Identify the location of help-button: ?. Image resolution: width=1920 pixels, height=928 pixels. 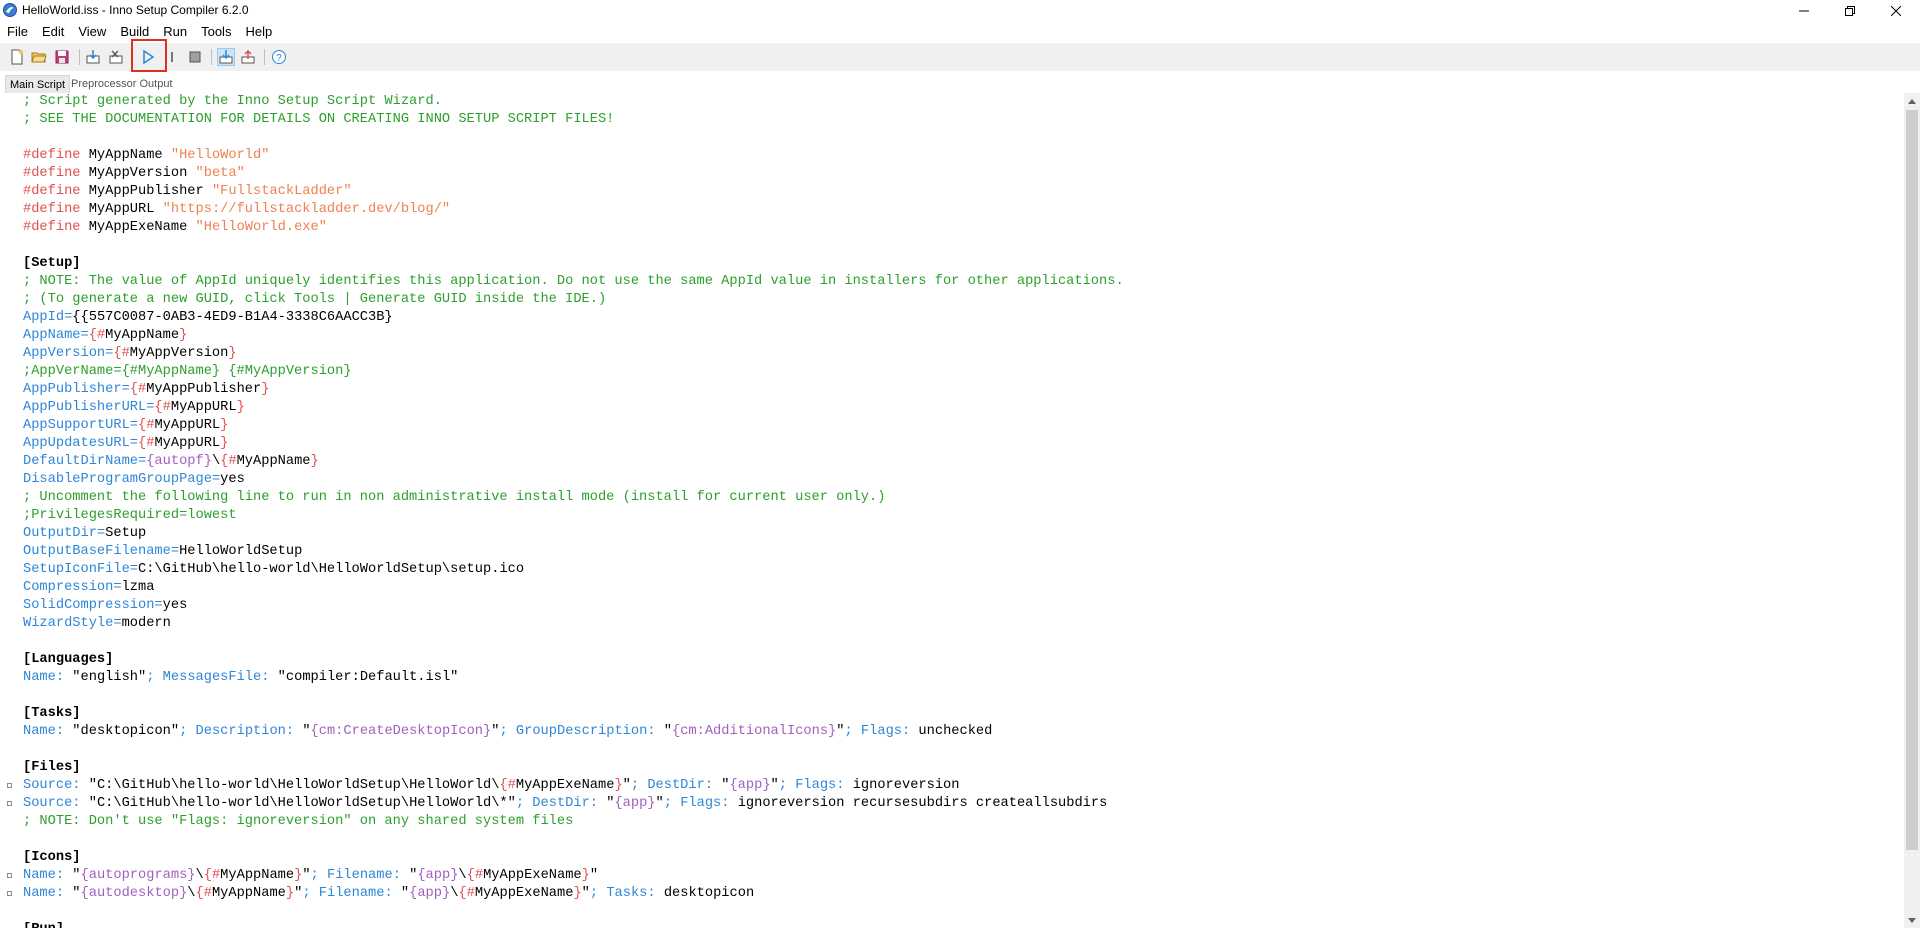
(279, 57).